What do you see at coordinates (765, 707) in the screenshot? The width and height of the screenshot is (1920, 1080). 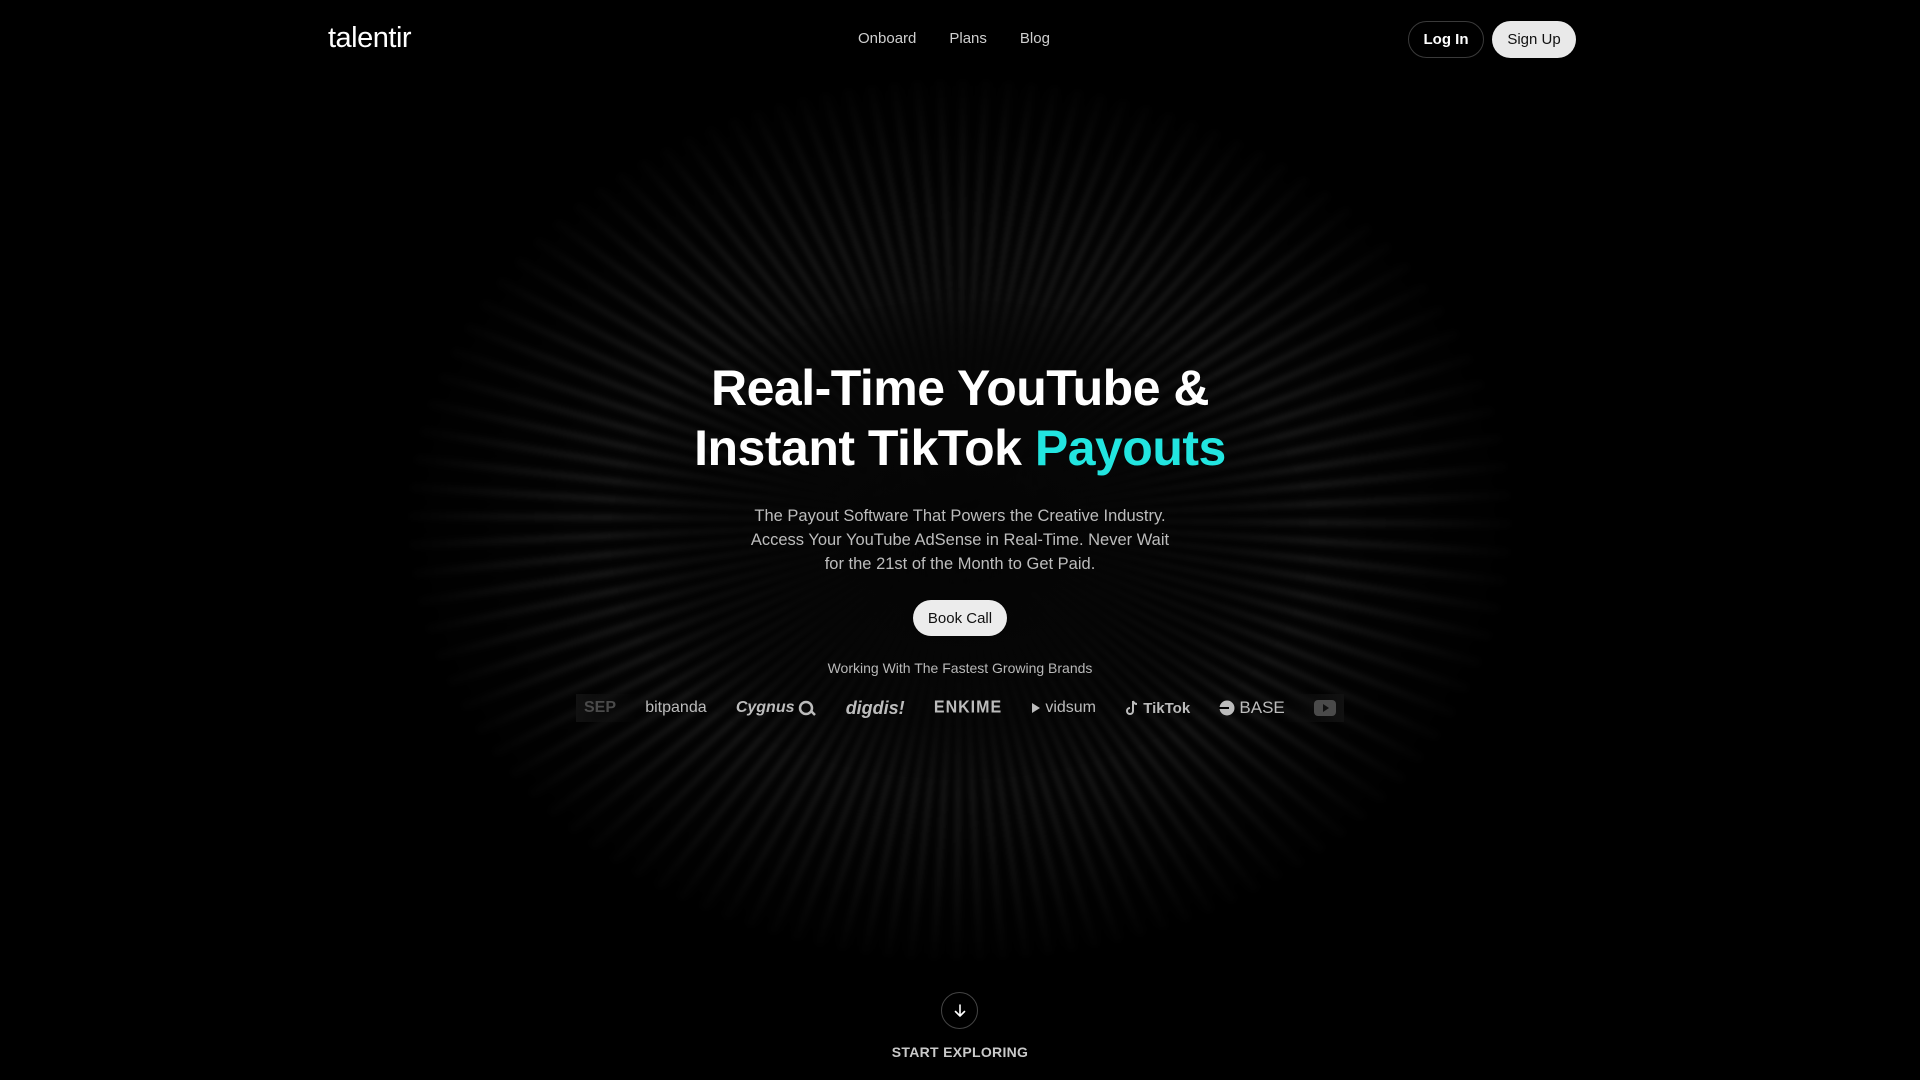 I see `brand-name: Cygnus` at bounding box center [765, 707].